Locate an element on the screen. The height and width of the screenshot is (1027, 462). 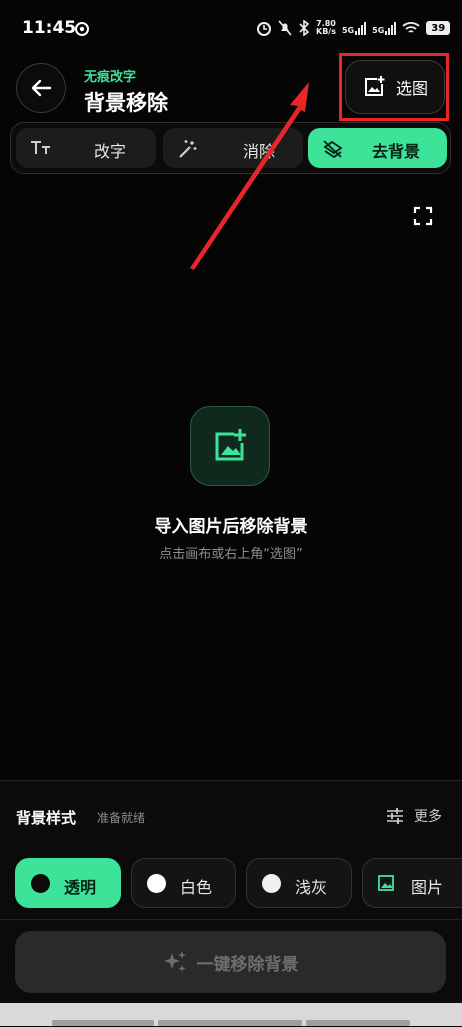
remove-background-button: 一键移除背景 is located at coordinates (230, 962).